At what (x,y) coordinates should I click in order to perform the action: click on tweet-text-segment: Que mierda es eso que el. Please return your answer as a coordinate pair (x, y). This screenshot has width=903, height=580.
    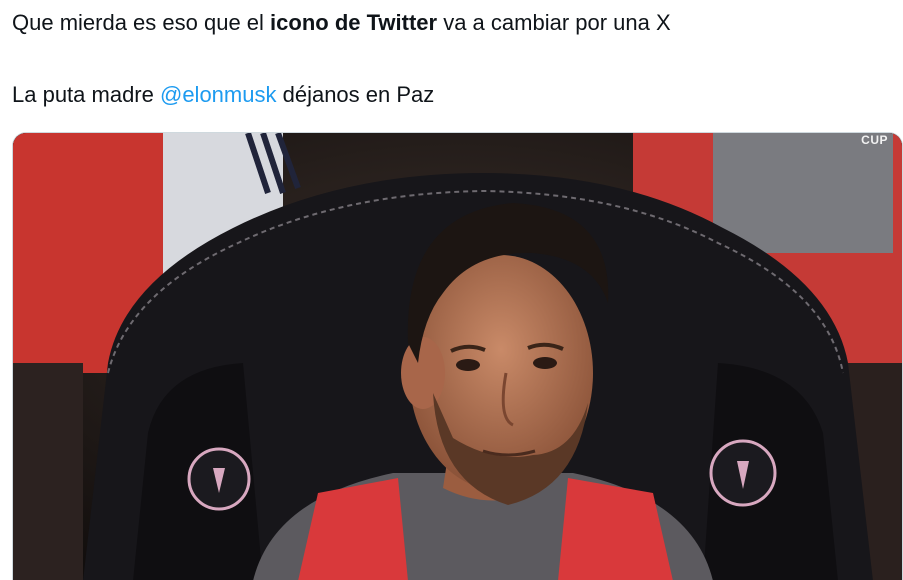
    Looking at the image, I should click on (141, 22).